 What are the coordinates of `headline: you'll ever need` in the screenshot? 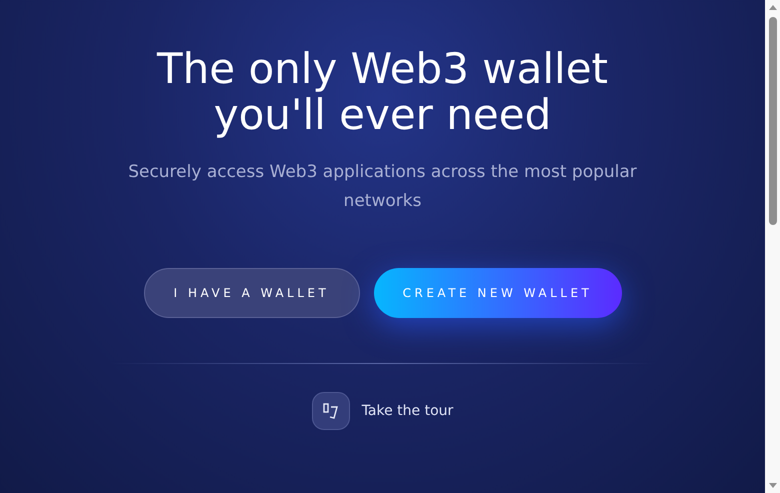 It's located at (383, 115).